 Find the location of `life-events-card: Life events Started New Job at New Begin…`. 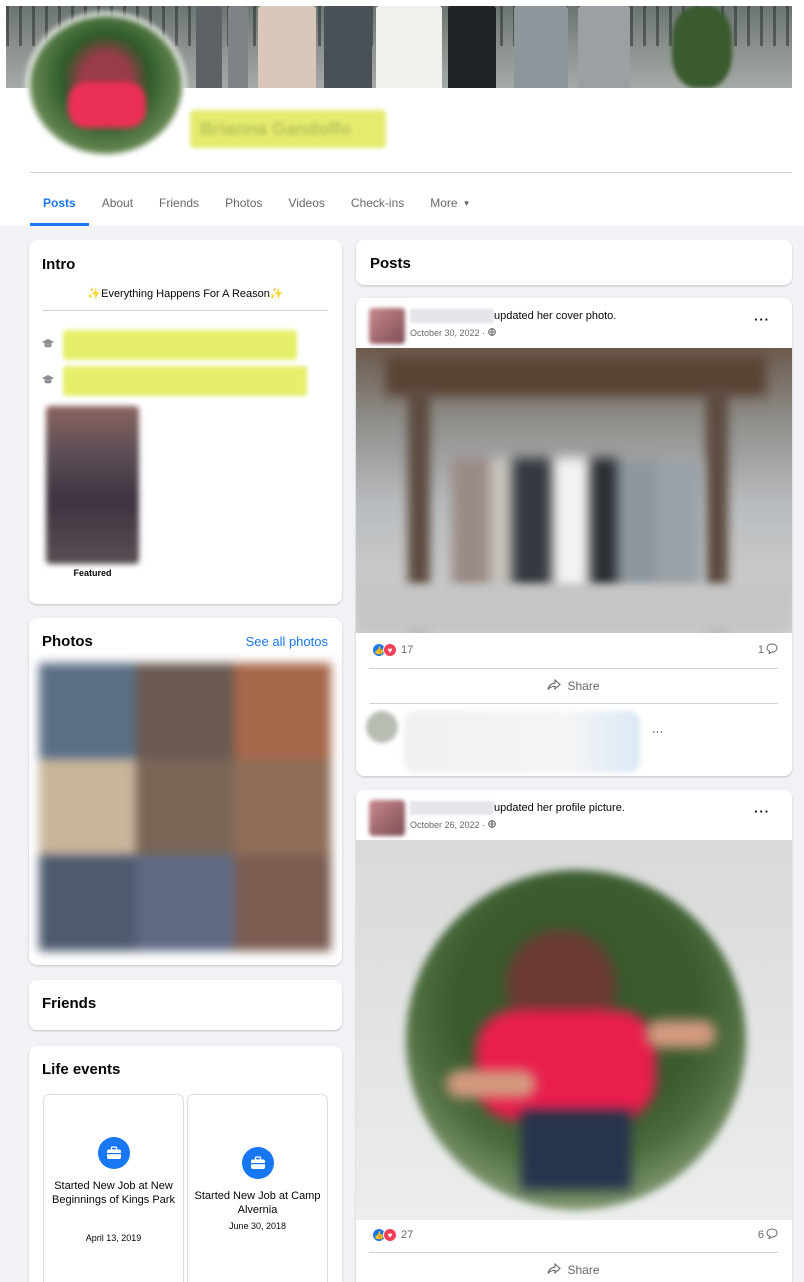

life-events-card: Life events Started New Job at New Begin… is located at coordinates (185, 1164).